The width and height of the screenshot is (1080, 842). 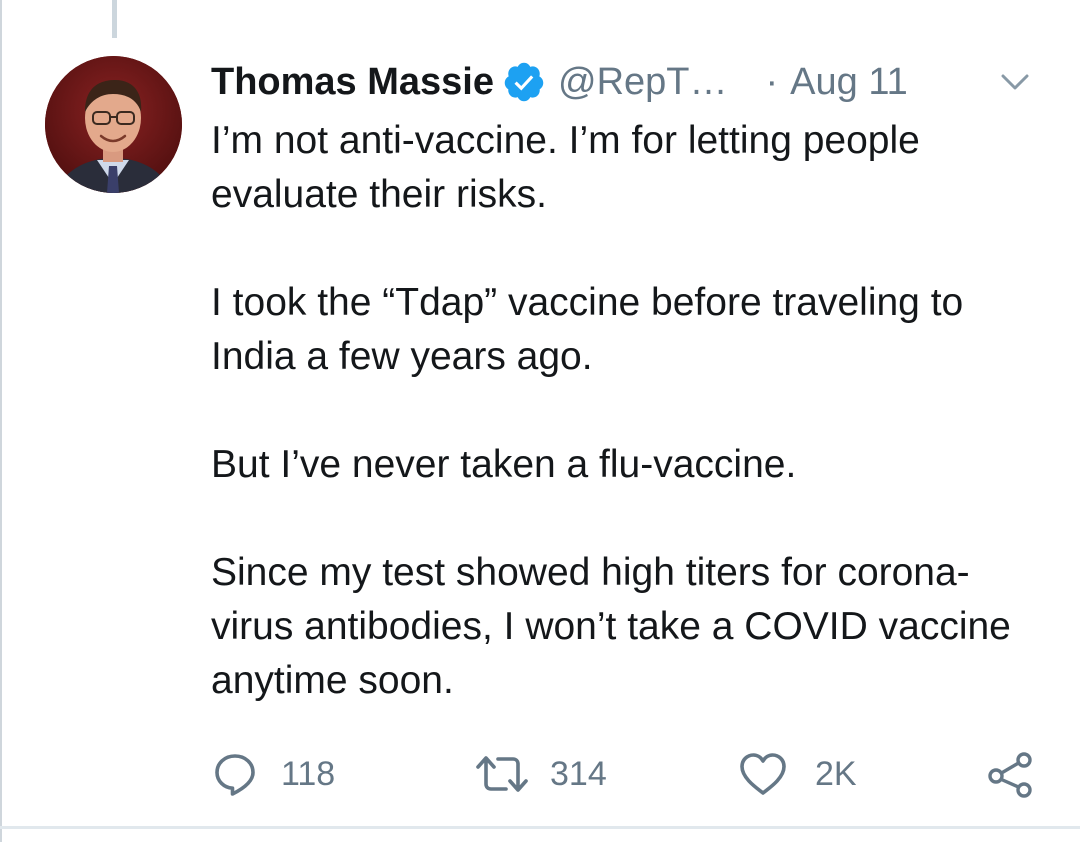 What do you see at coordinates (578, 773) in the screenshot?
I see `retweet-count: 314` at bounding box center [578, 773].